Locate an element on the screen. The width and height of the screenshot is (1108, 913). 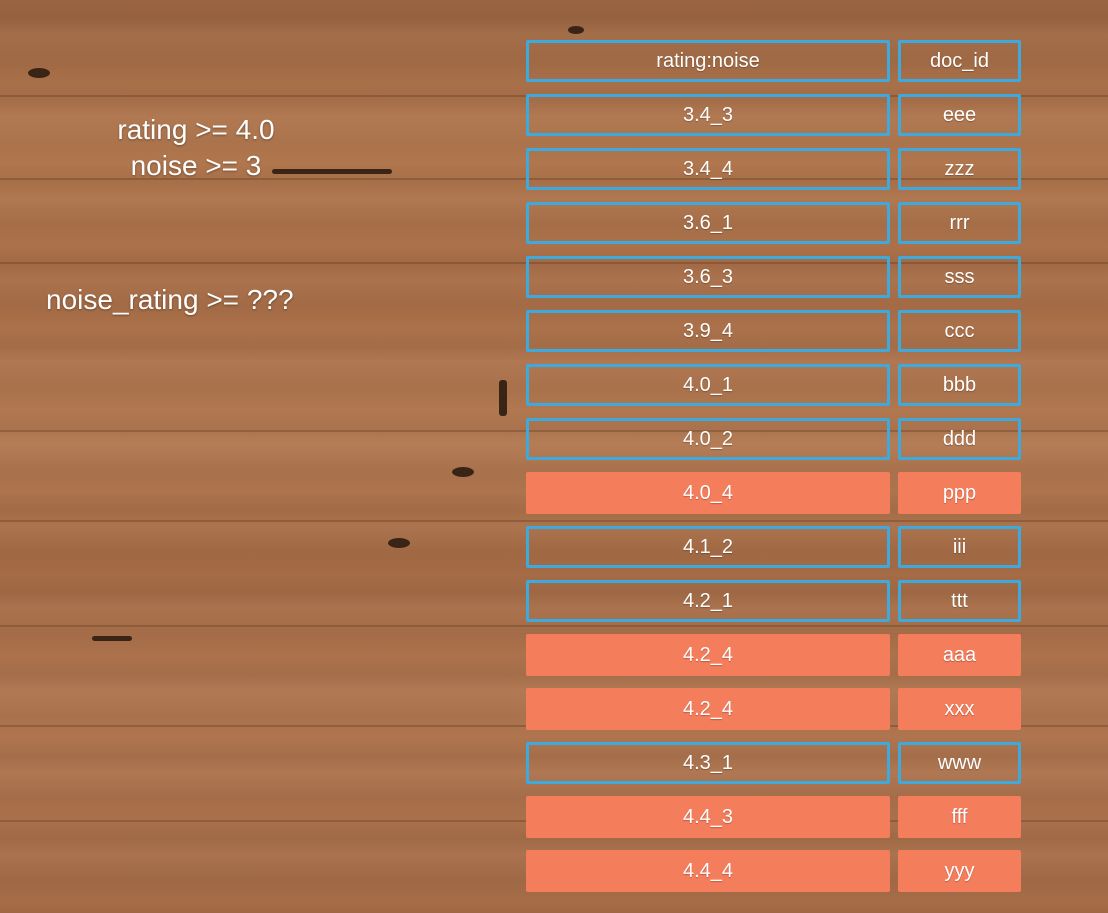
condition-noise: noise >= 3 is located at coordinates (196, 165).